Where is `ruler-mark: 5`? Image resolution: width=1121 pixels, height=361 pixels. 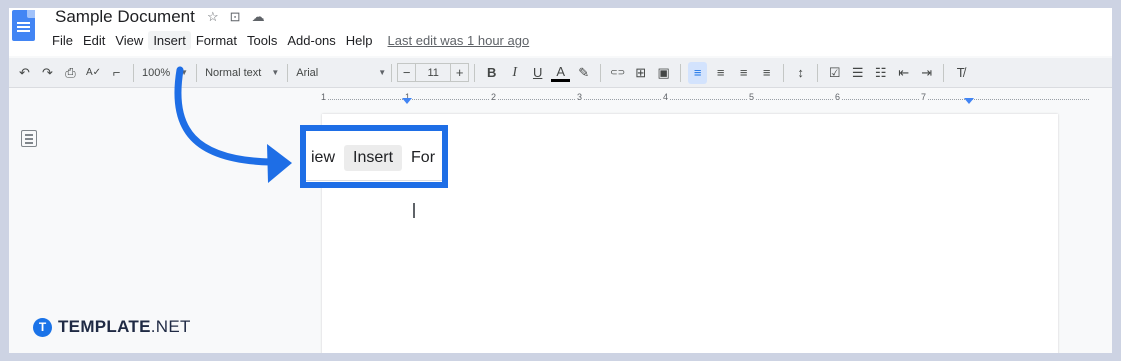 ruler-mark: 5 is located at coordinates (752, 97).